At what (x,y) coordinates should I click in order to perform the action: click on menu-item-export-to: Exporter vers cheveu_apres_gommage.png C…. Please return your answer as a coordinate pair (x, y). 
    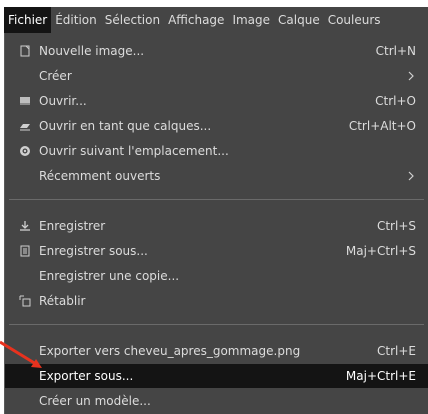
    Looking at the image, I should click on (216, 351).